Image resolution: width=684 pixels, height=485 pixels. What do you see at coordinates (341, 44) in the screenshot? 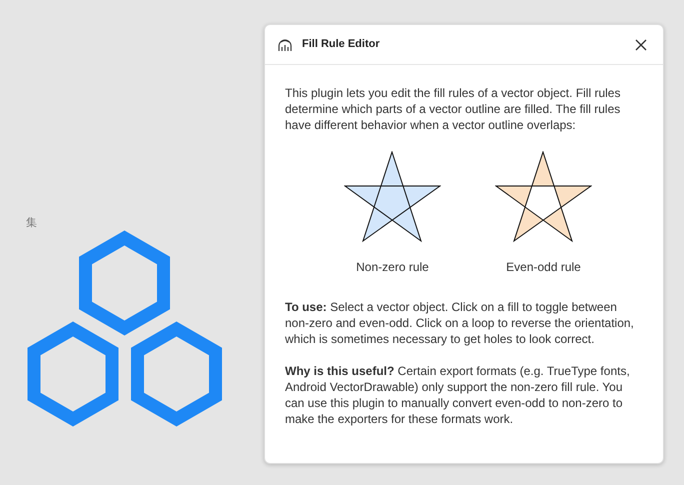
I see `dialog-title: Fill Rule Editor` at bounding box center [341, 44].